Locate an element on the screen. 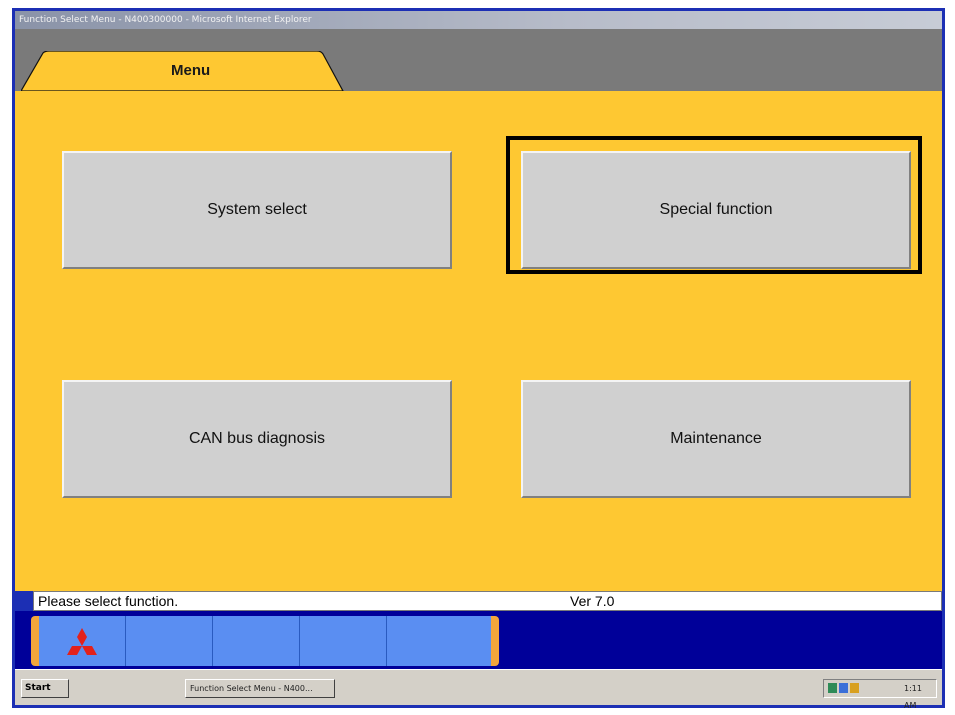  start-button: Start is located at coordinates (45, 688).